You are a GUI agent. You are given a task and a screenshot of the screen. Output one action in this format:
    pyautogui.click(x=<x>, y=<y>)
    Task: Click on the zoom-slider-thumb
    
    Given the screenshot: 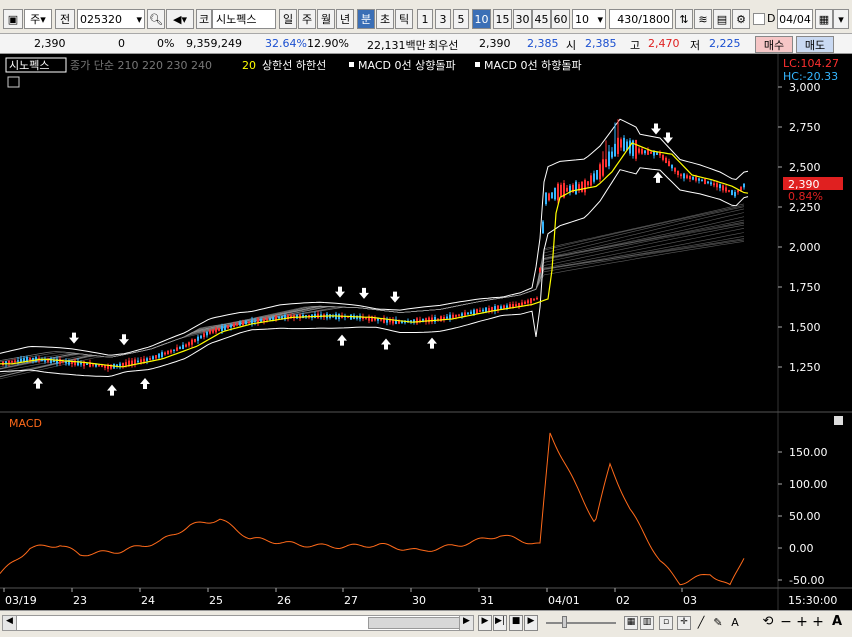 What is the action you would take?
    pyautogui.click(x=564, y=622)
    